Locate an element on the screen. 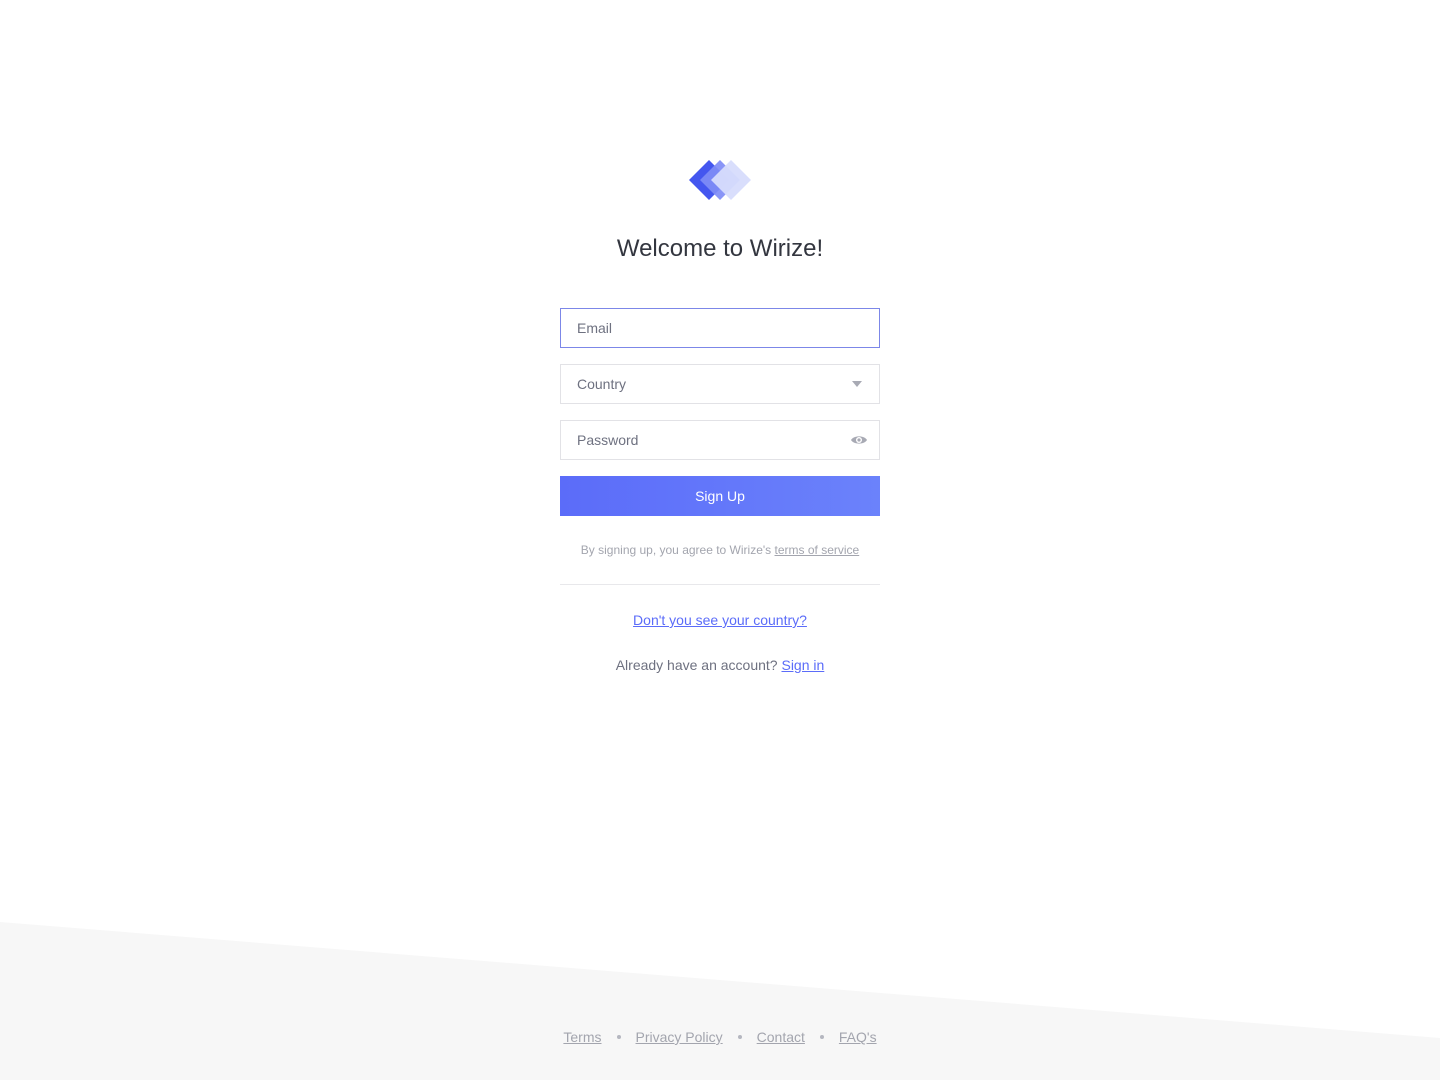 The height and width of the screenshot is (1080, 1440). signin-prompt-text: Already have an account? is located at coordinates (698, 665).